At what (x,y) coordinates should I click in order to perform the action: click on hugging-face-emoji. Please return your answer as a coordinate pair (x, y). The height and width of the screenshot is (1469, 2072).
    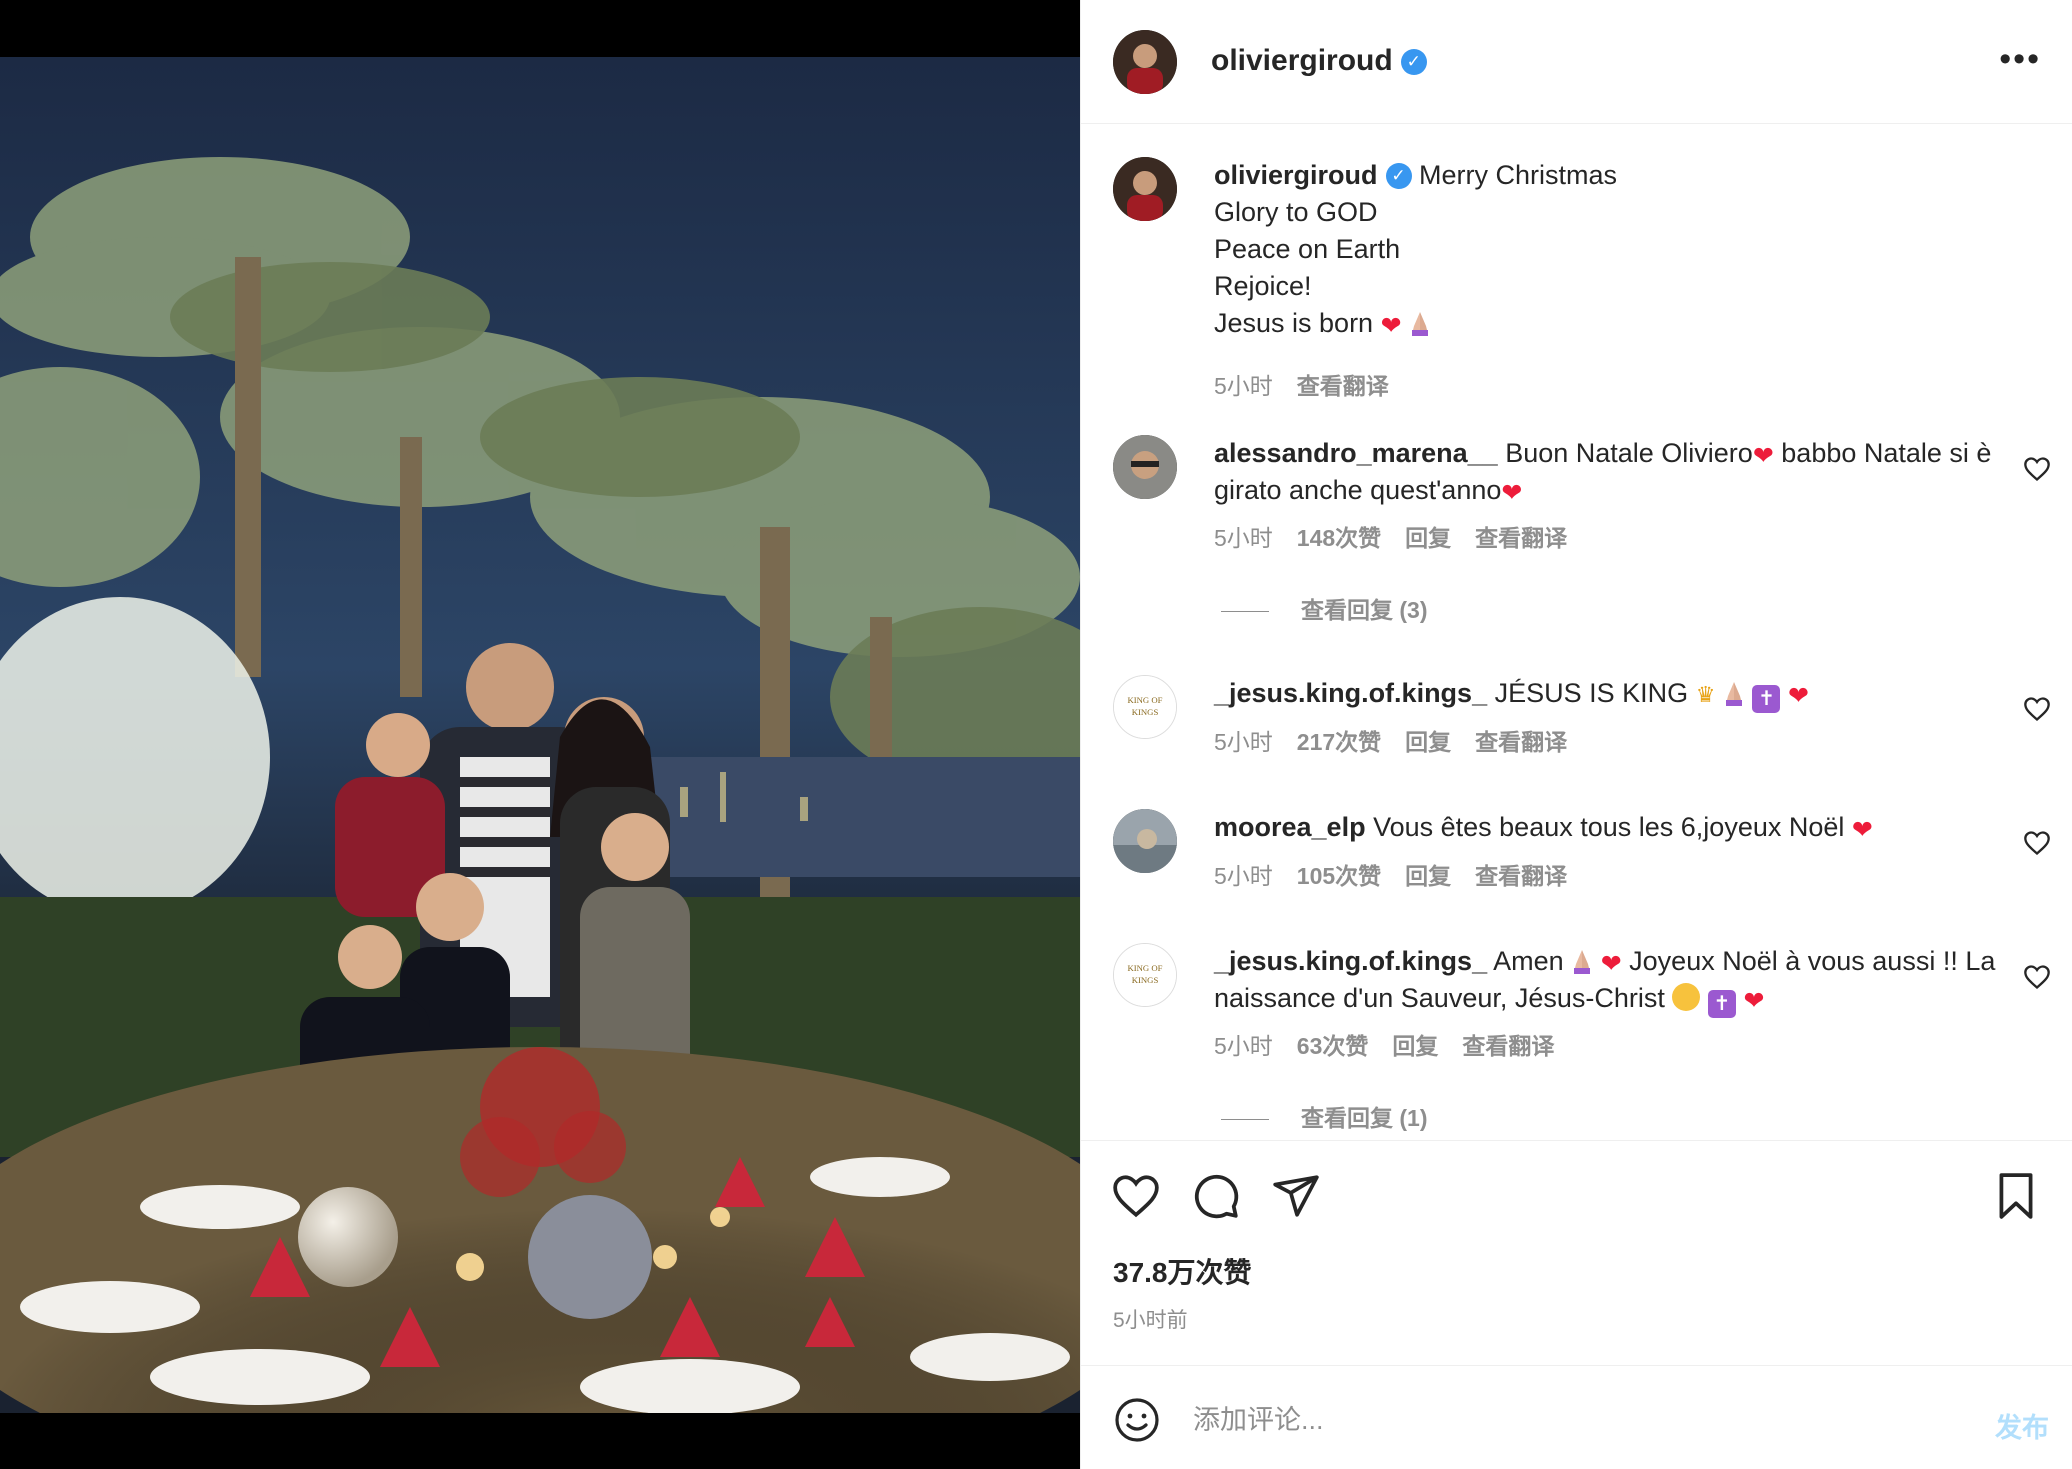
    Looking at the image, I should click on (1686, 997).